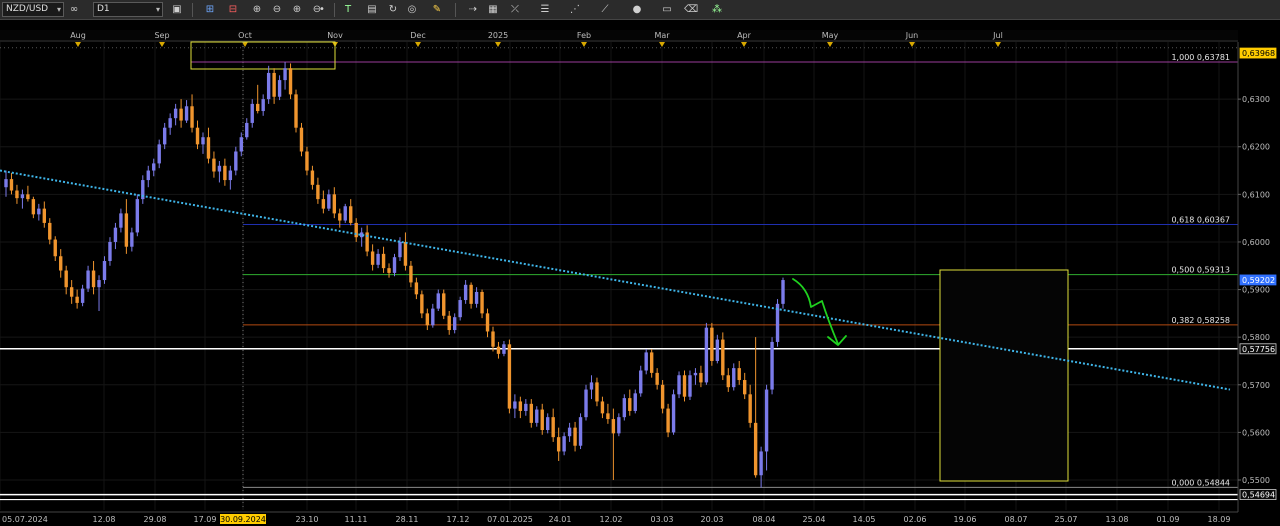 The width and height of the screenshot is (1280, 526). What do you see at coordinates (473, 9) in the screenshot?
I see `arrow-tool-icon: ⇢` at bounding box center [473, 9].